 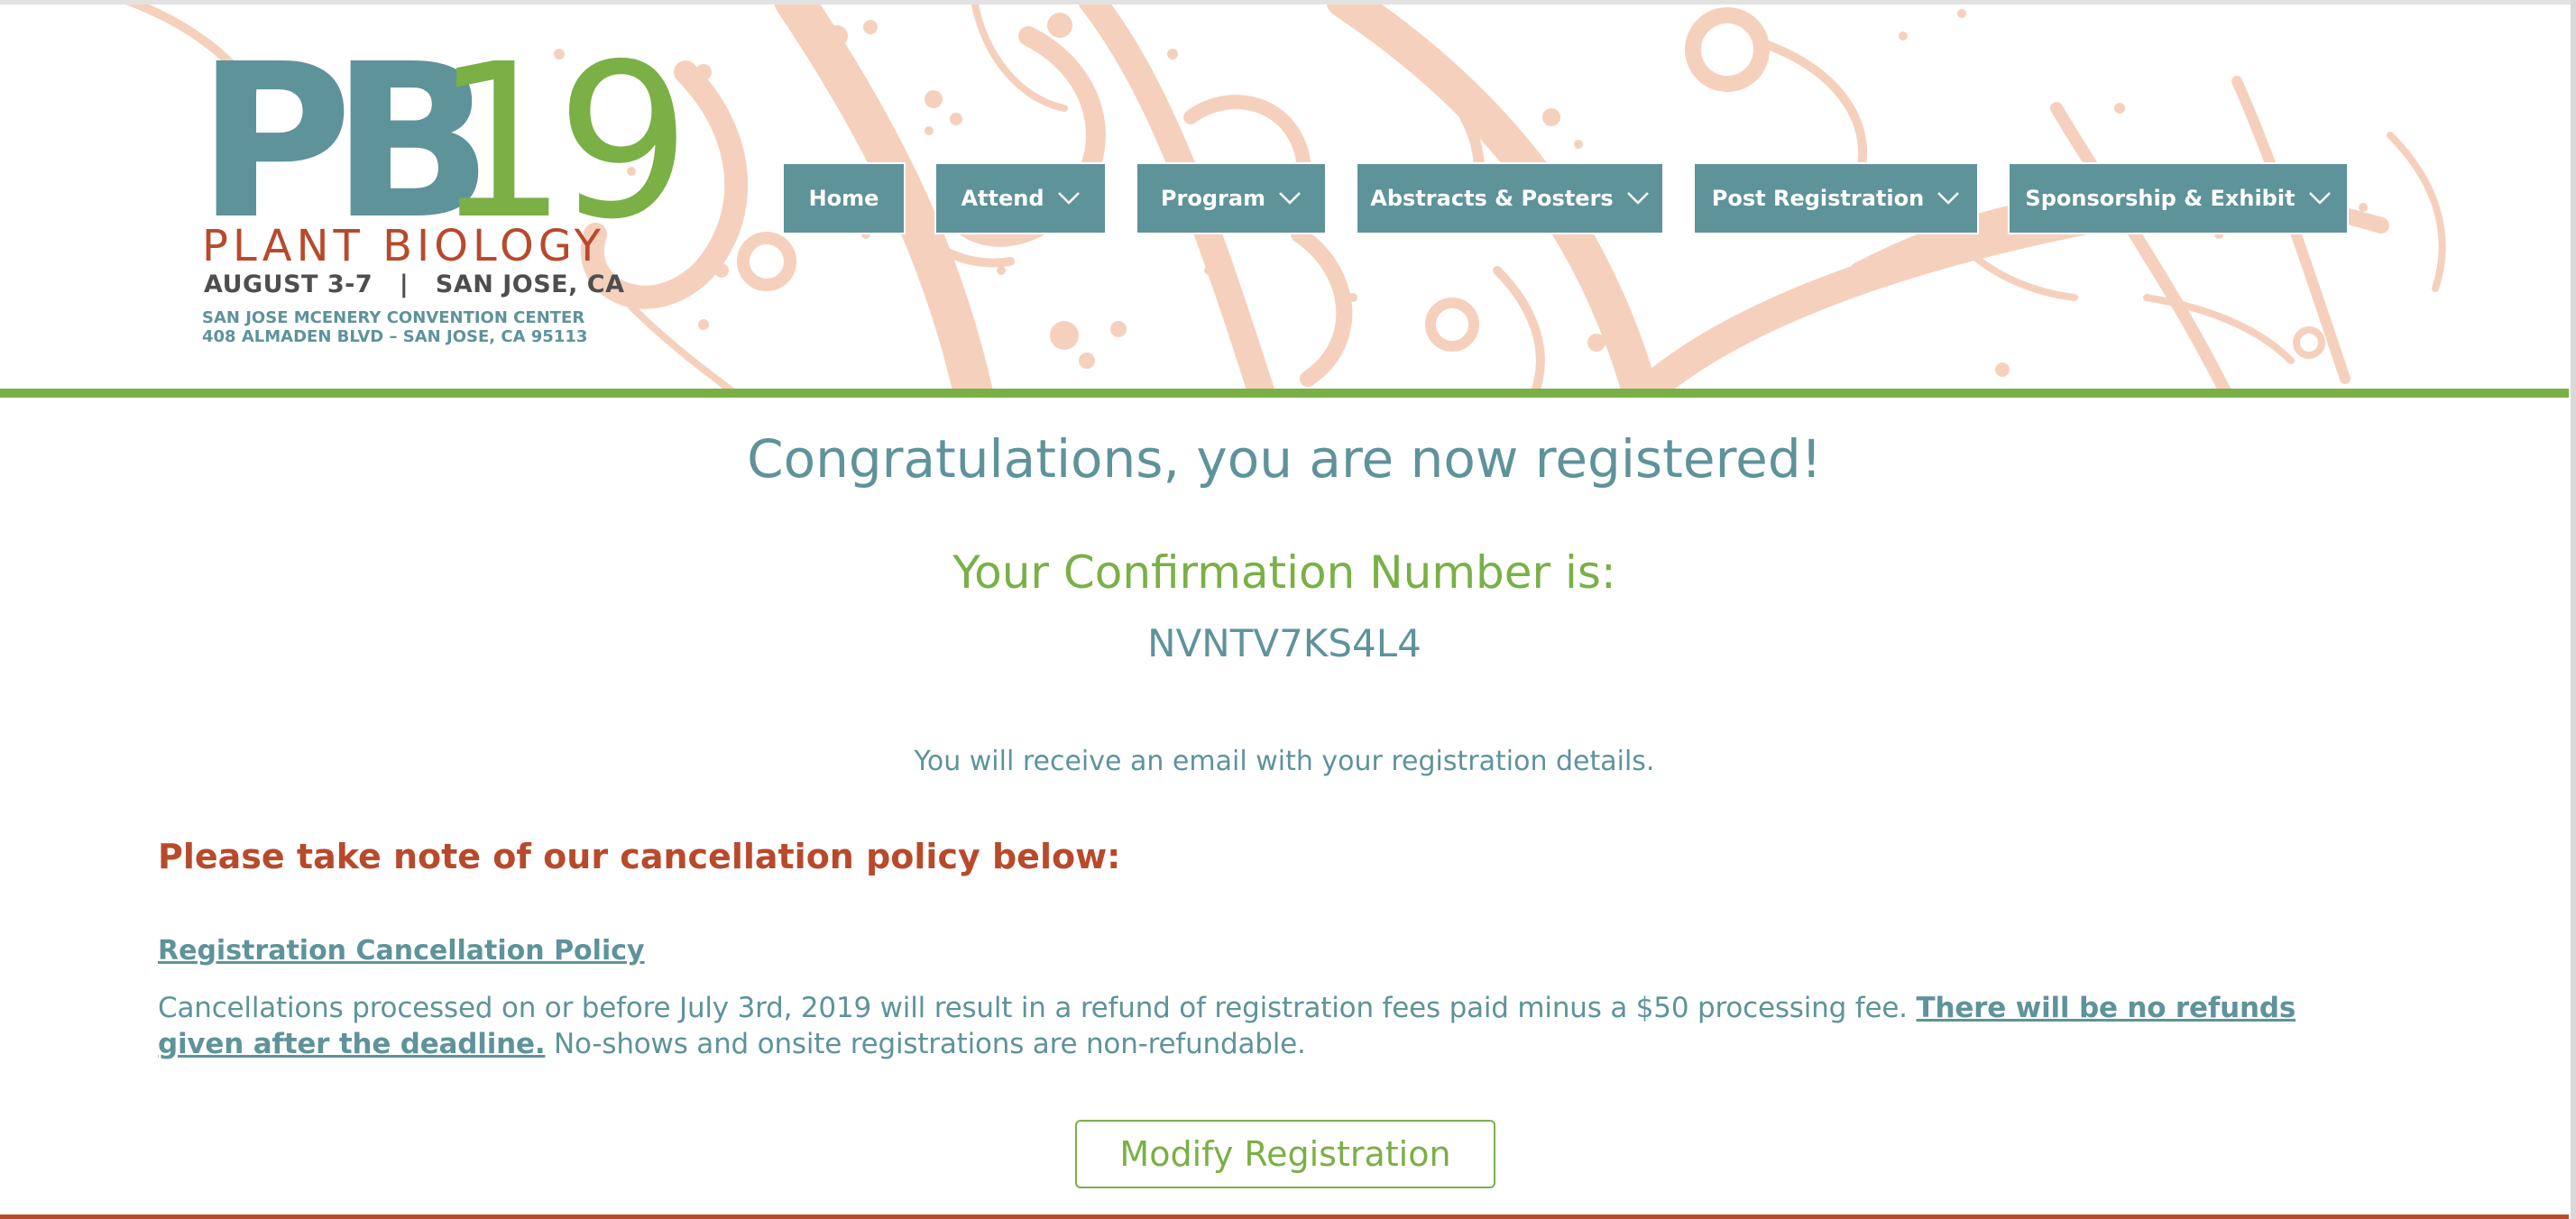 I want to click on confirmation-number: NVNTV7KS4L4, so click(x=1284, y=643).